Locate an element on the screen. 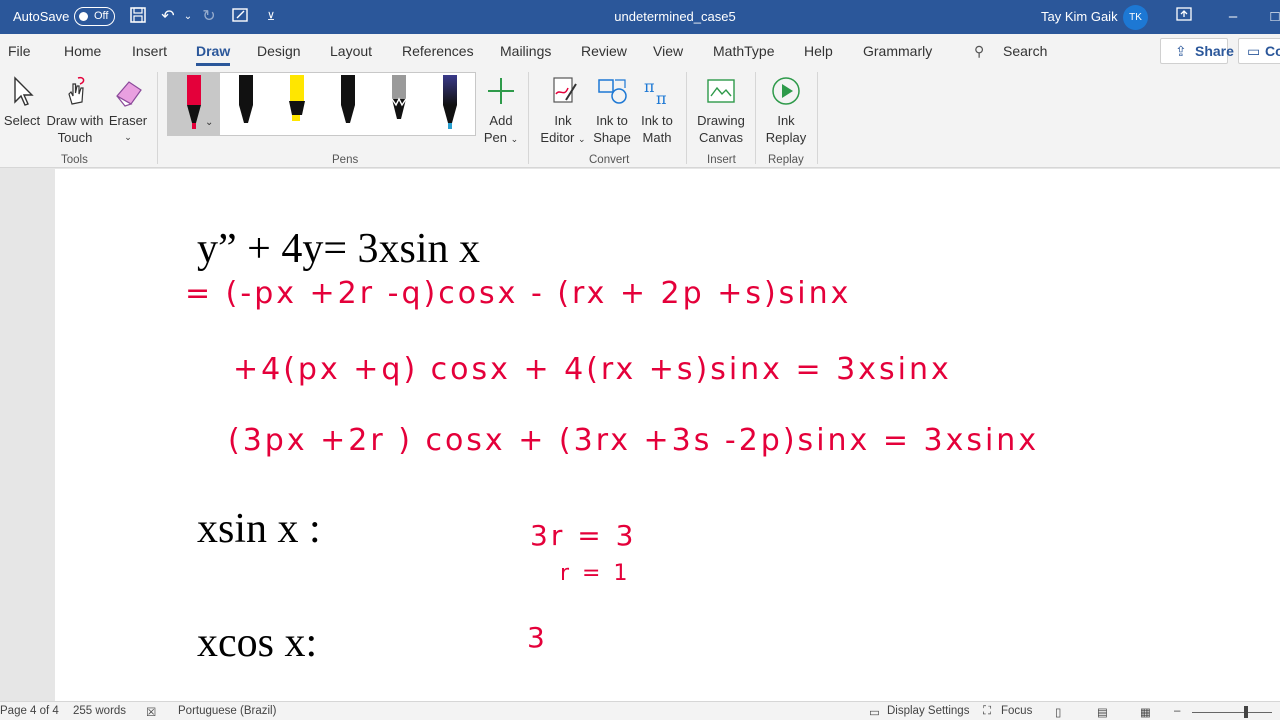 This screenshot has height=720, width=1280. avatar: TK is located at coordinates (1135, 17).